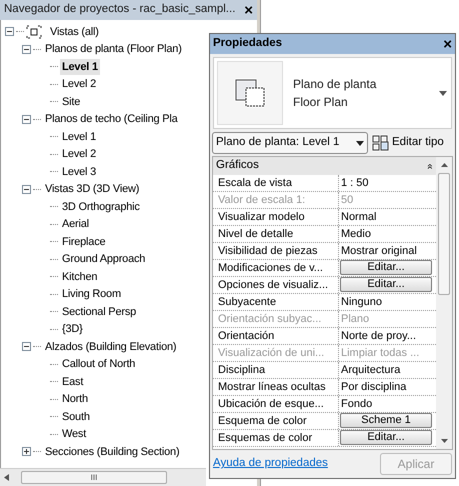 The image size is (459, 486). What do you see at coordinates (355, 234) in the screenshot?
I see `property-value: Medio` at bounding box center [355, 234].